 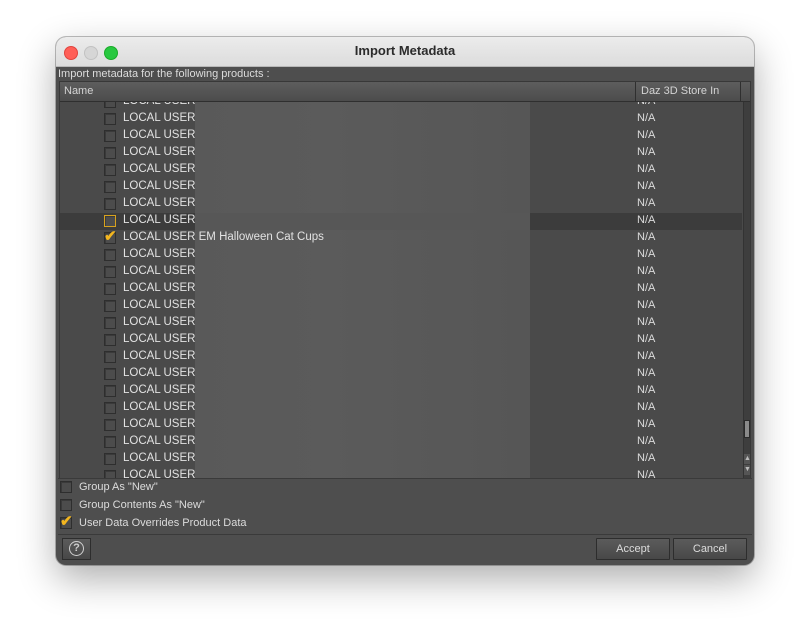 What do you see at coordinates (209, 522) in the screenshot?
I see `option-checkbox-row: ✔ User Data Overrides Product Data` at bounding box center [209, 522].